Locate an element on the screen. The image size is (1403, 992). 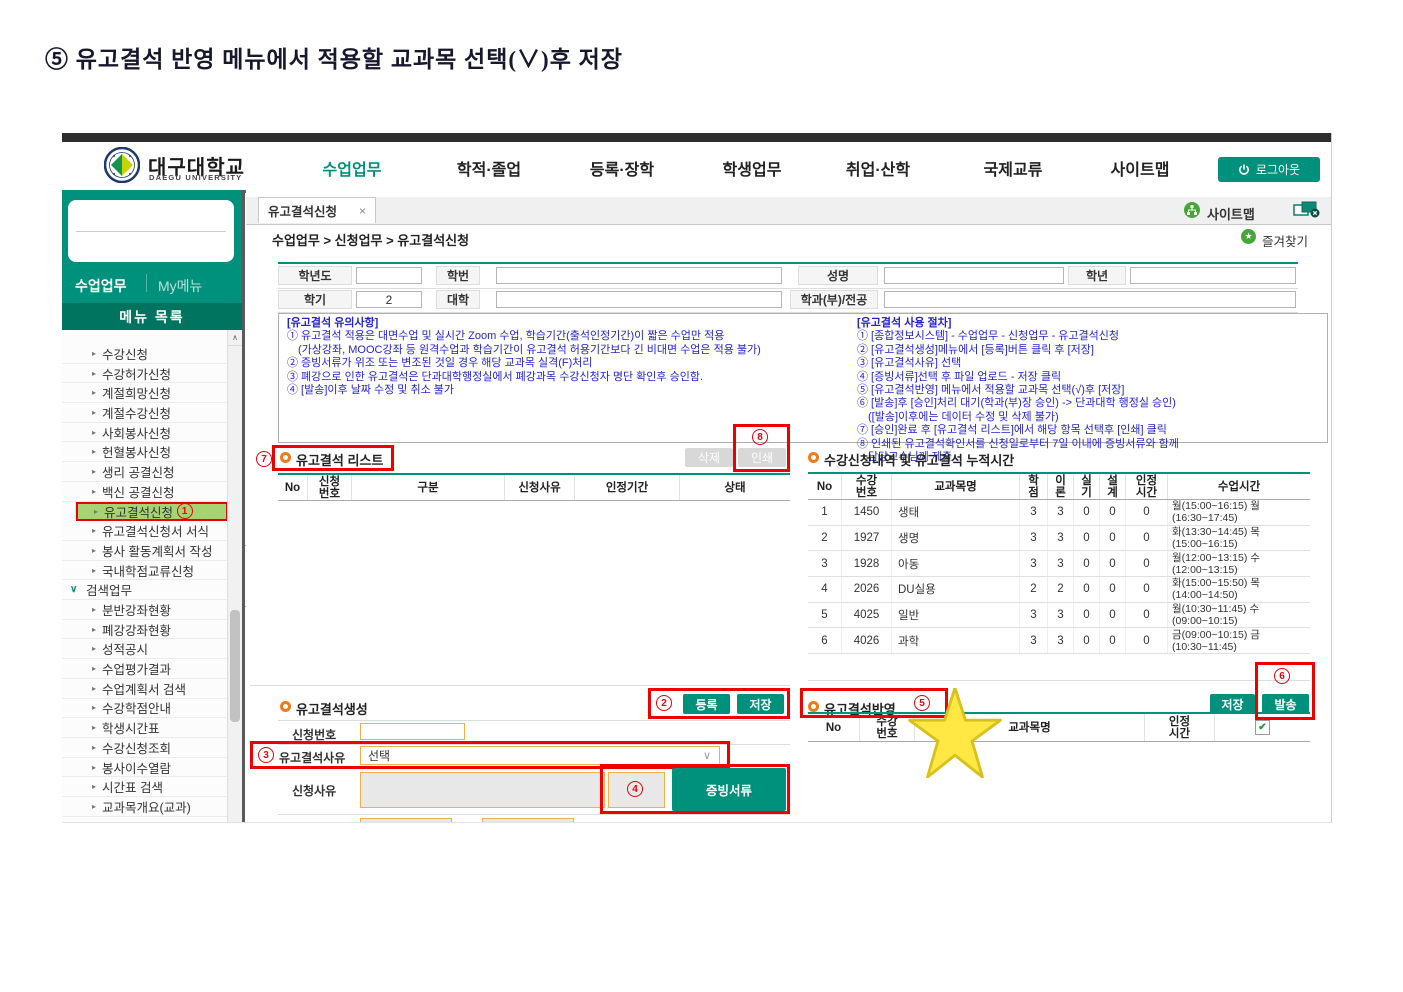
create-save-button: 저장 is located at coordinates (760, 704).